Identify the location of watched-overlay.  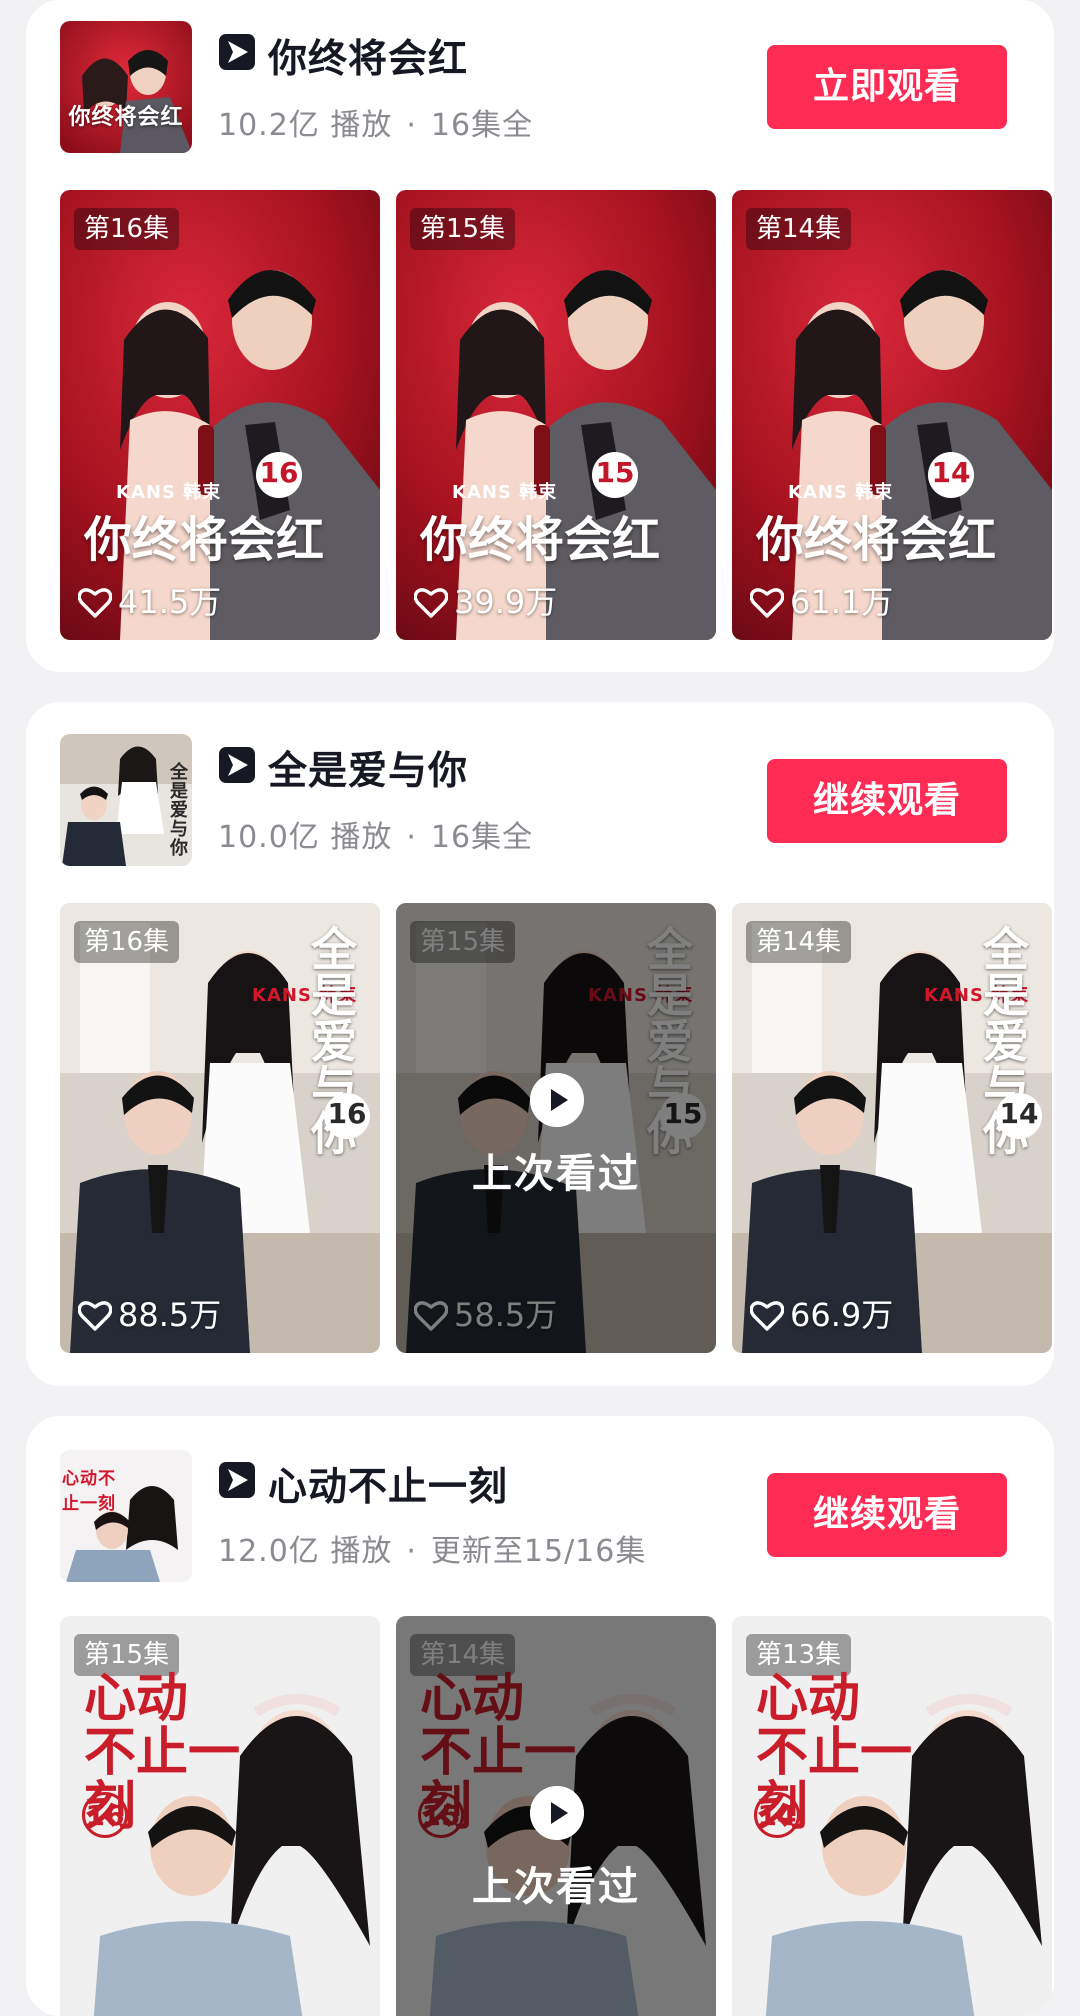
(556, 1128).